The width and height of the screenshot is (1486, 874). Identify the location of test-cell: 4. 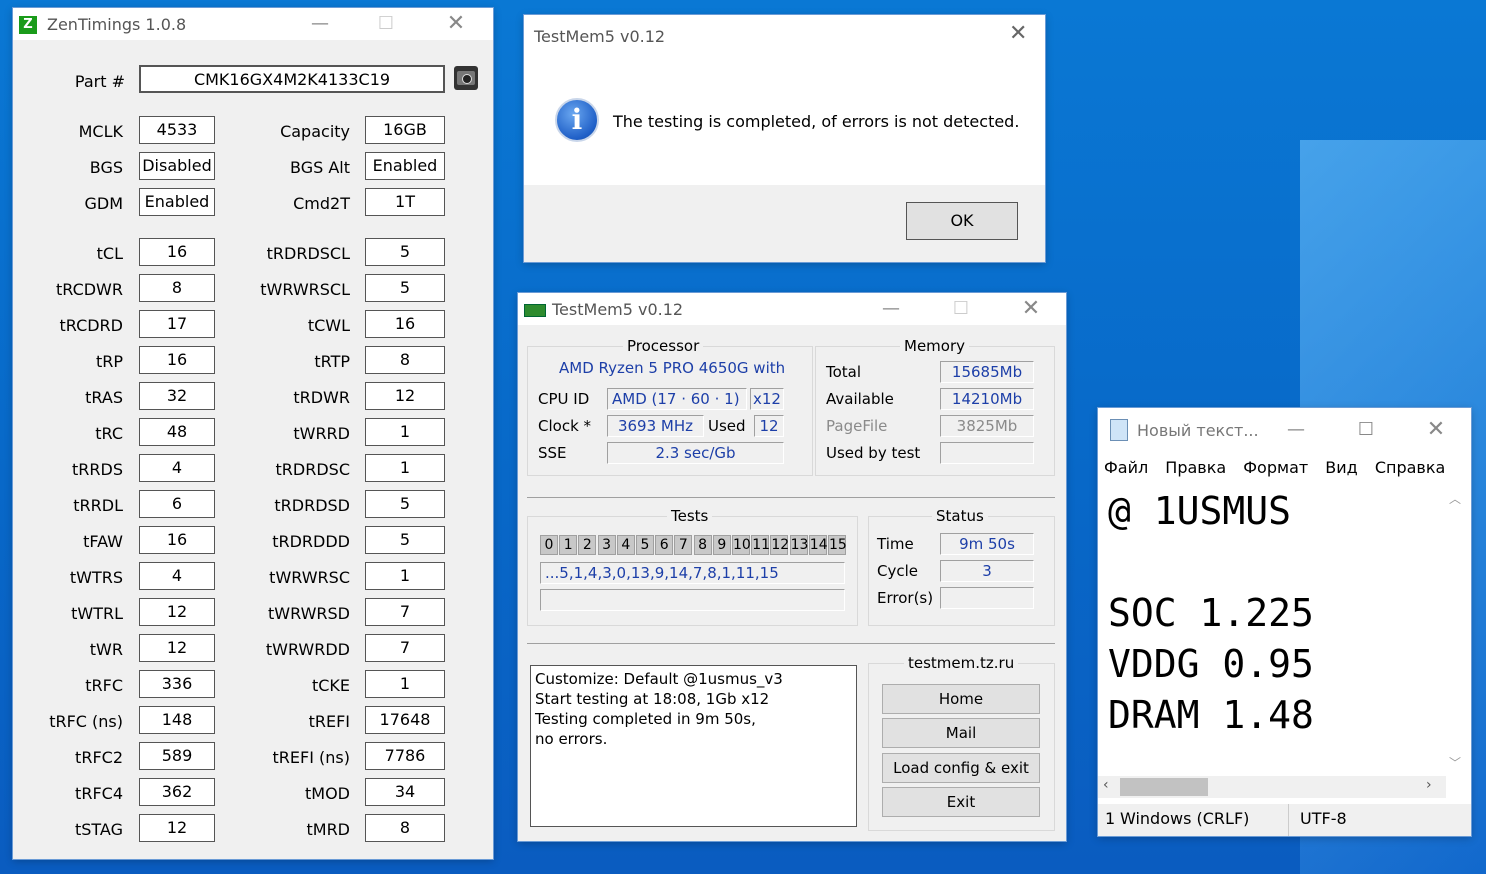
(625, 545).